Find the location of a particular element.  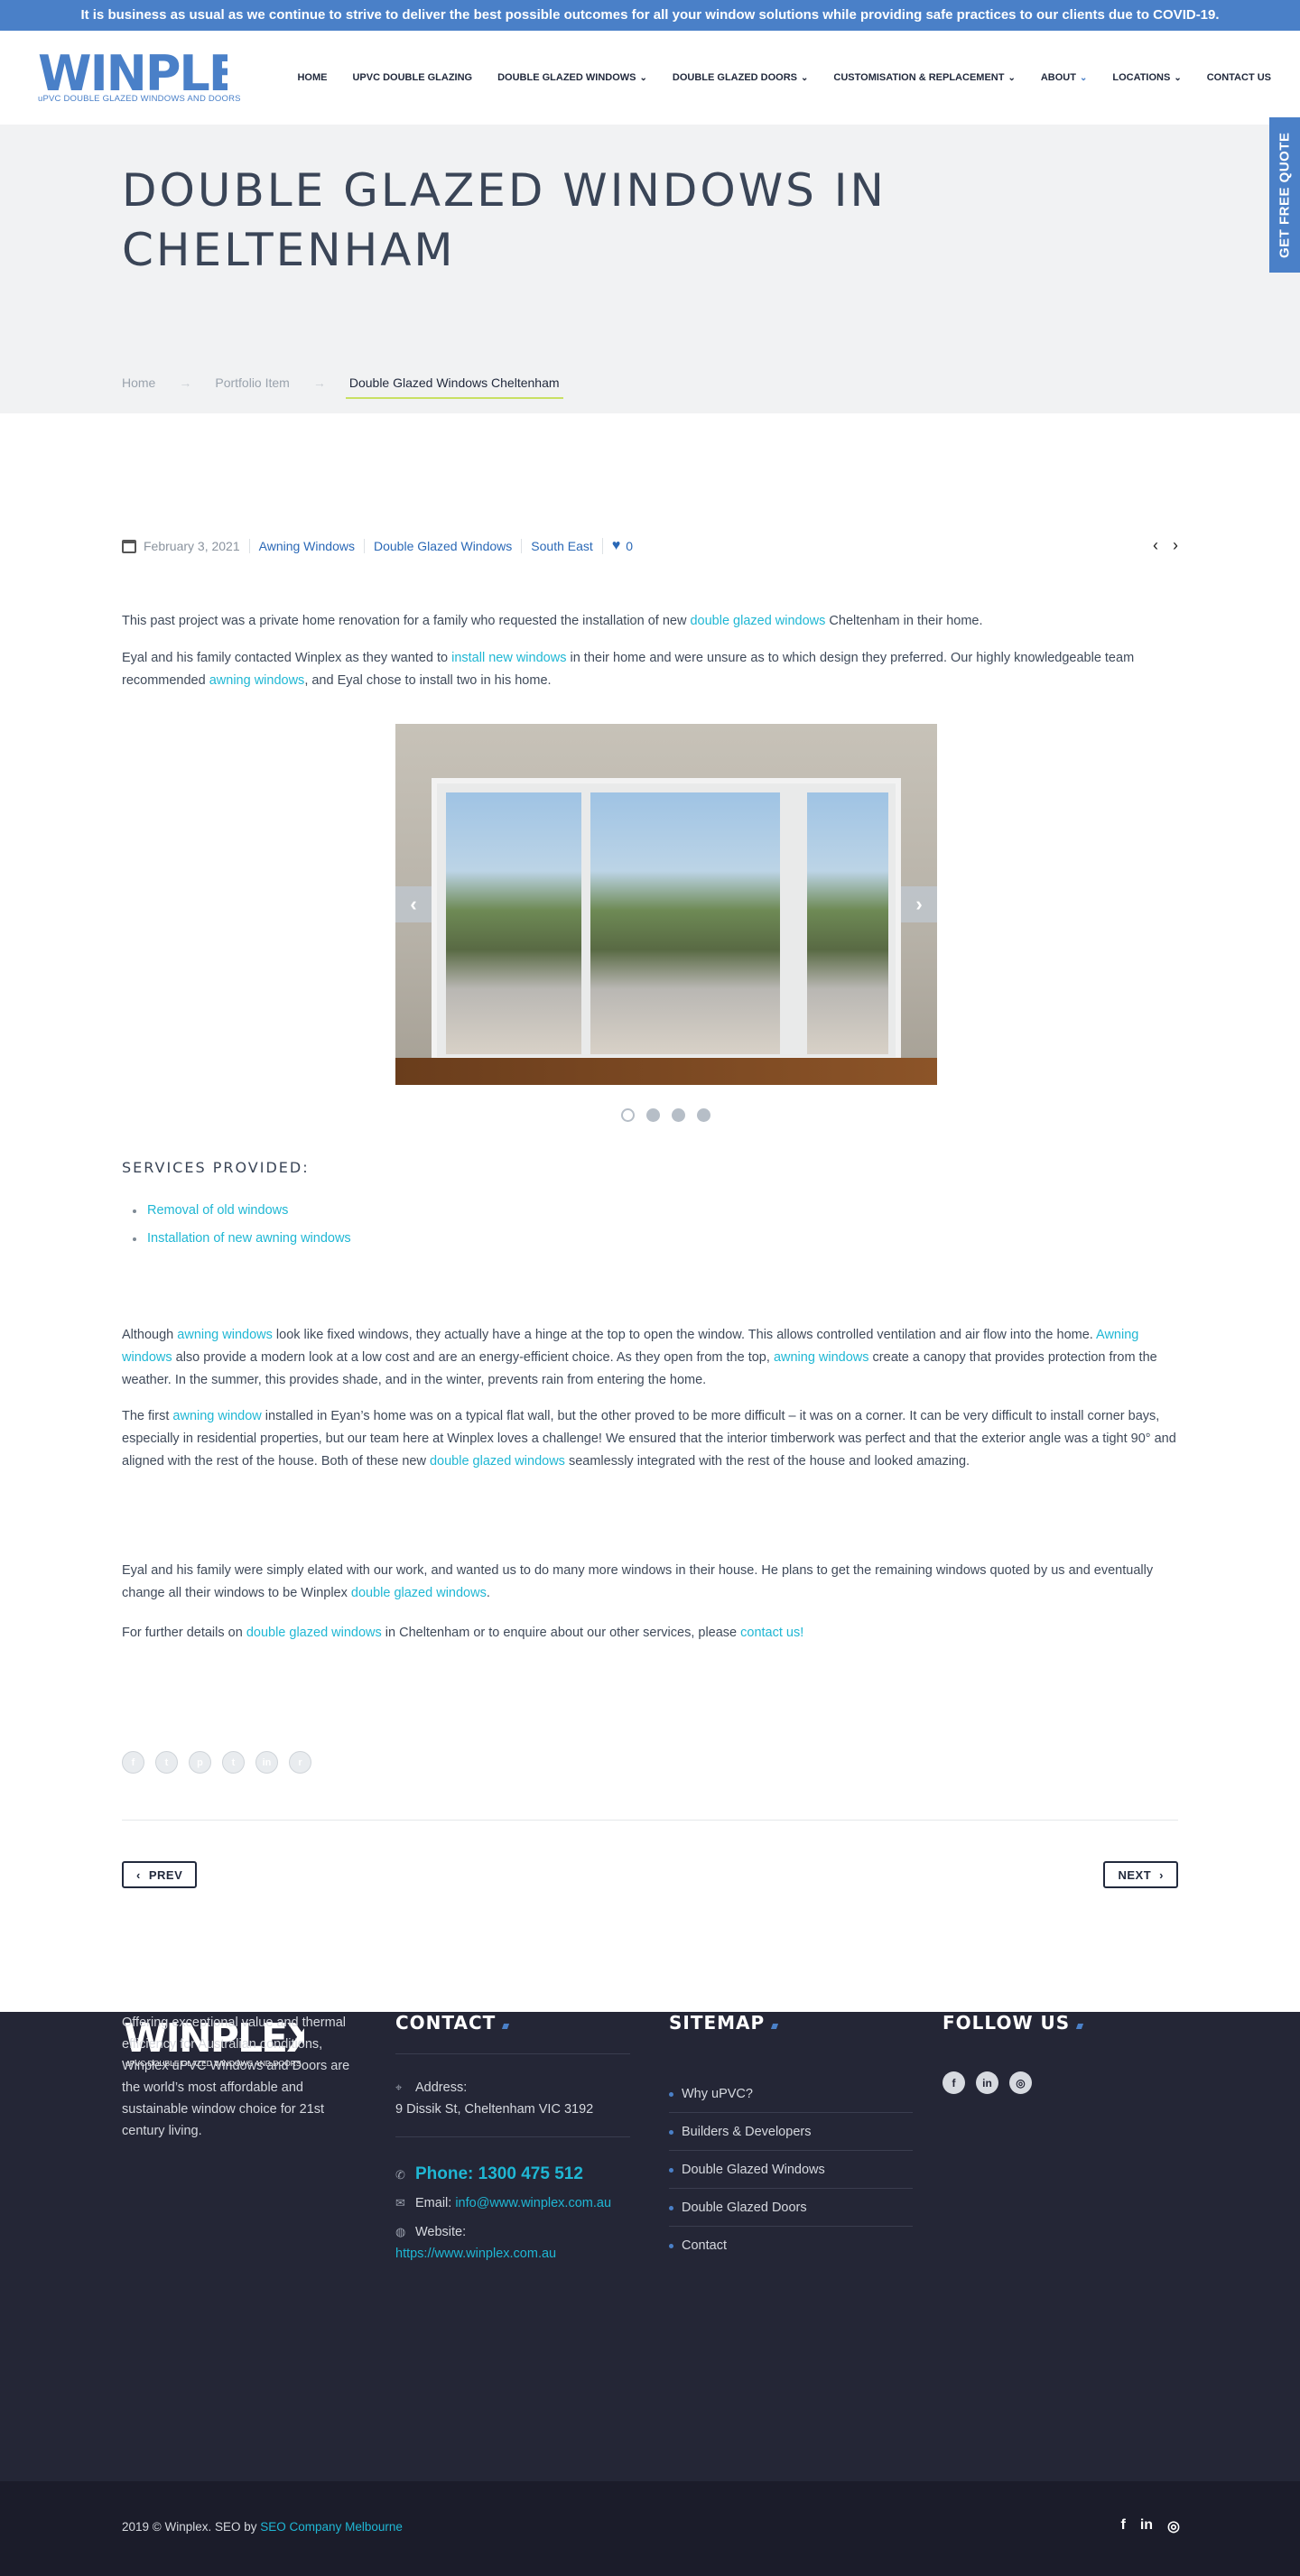

nav-item-double-glazed-windows: DOUBLE GLAZED WINDOWS ⌄ is located at coordinates (572, 77).